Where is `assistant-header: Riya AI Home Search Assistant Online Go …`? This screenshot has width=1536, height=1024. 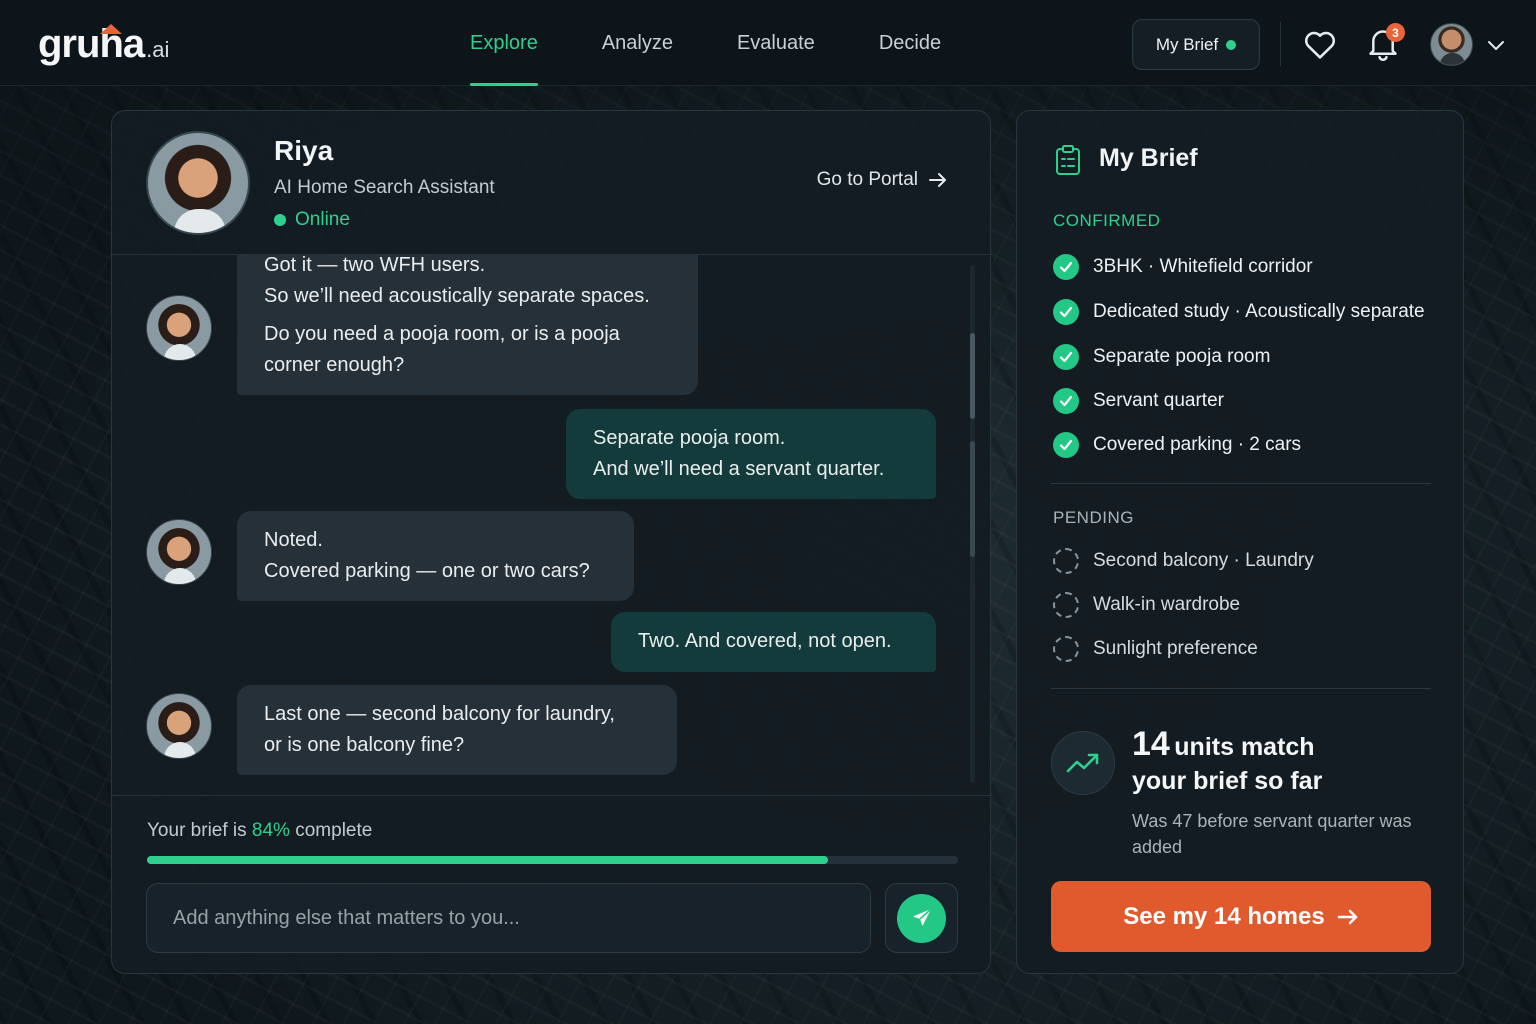 assistant-header: Riya AI Home Search Assistant Online Go … is located at coordinates (551, 183).